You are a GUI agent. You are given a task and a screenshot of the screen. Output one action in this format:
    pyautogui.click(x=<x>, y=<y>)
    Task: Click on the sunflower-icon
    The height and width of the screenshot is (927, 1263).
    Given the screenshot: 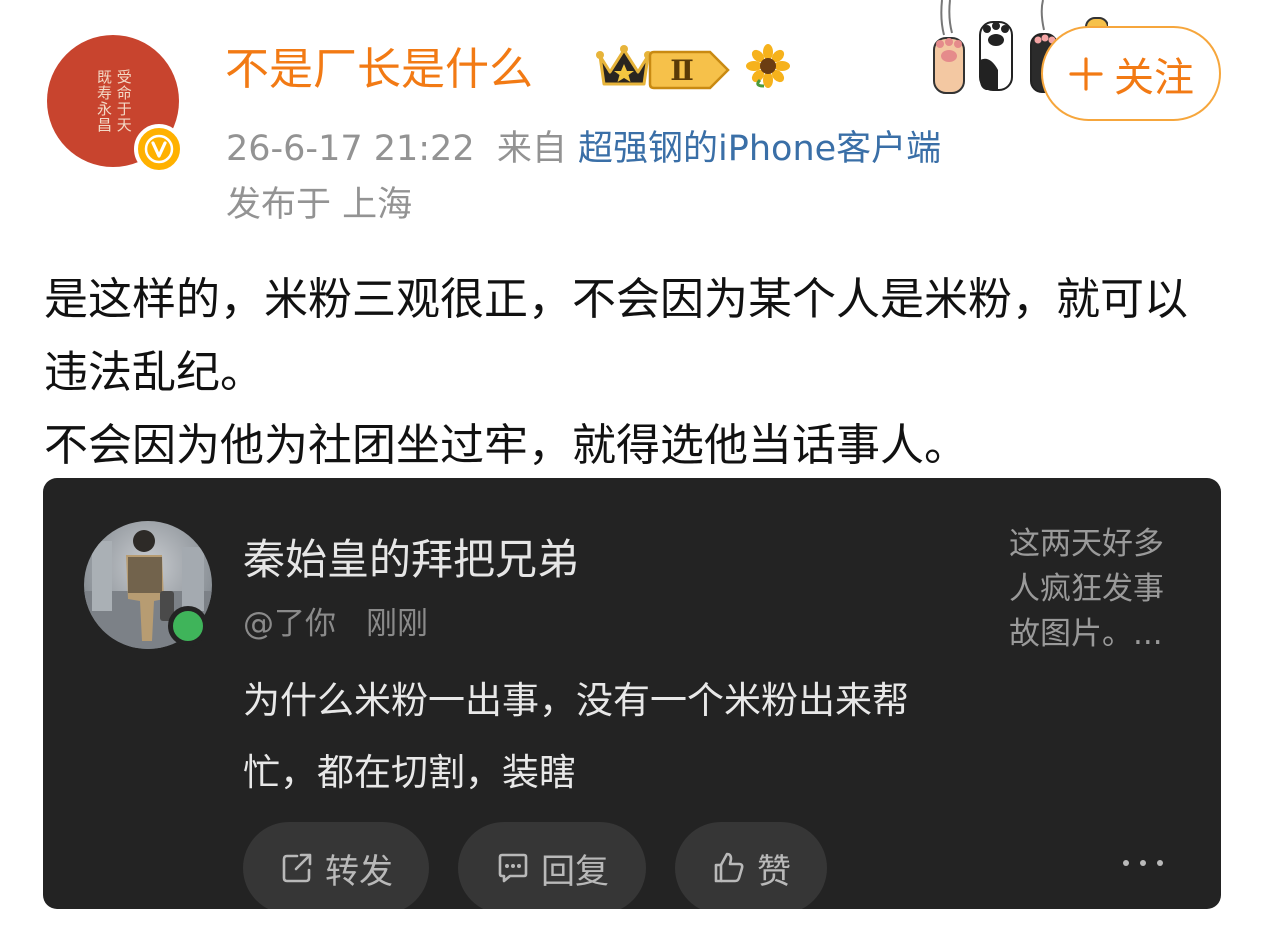 What is the action you would take?
    pyautogui.click(x=768, y=66)
    